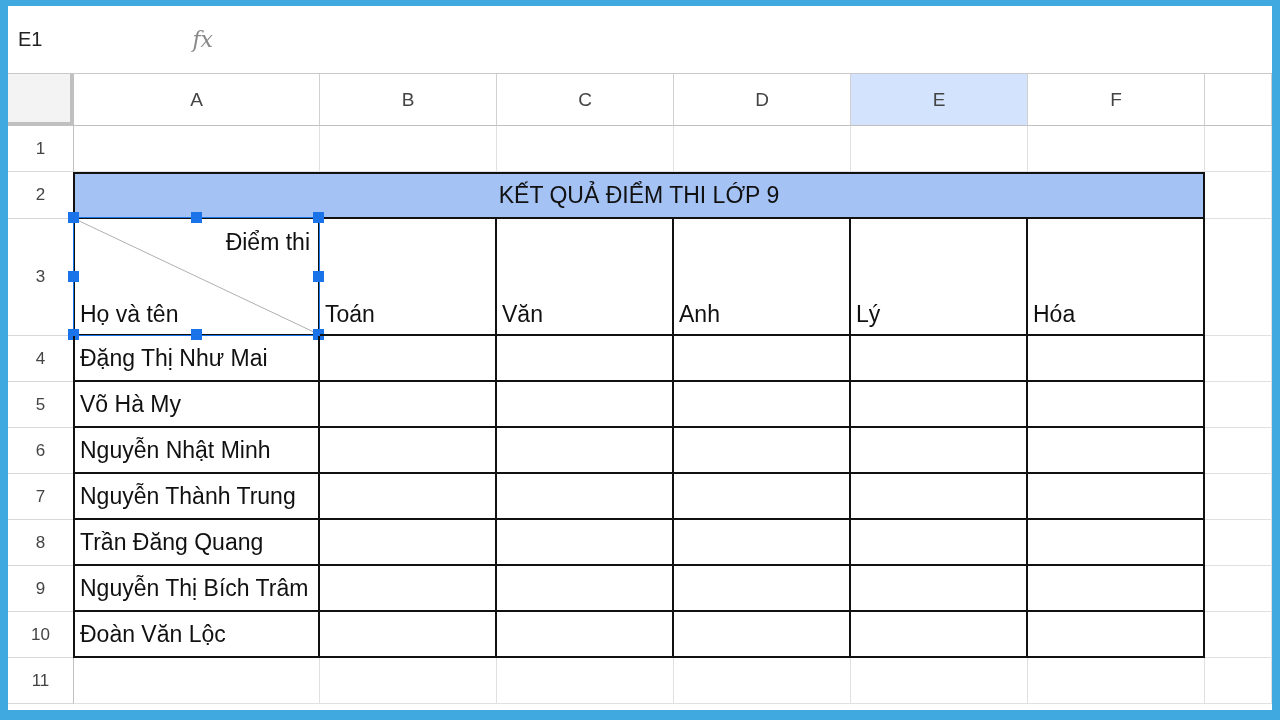 The width and height of the screenshot is (1280, 720). Describe the element at coordinates (41, 451) in the screenshot. I see `row-header: 6` at that location.